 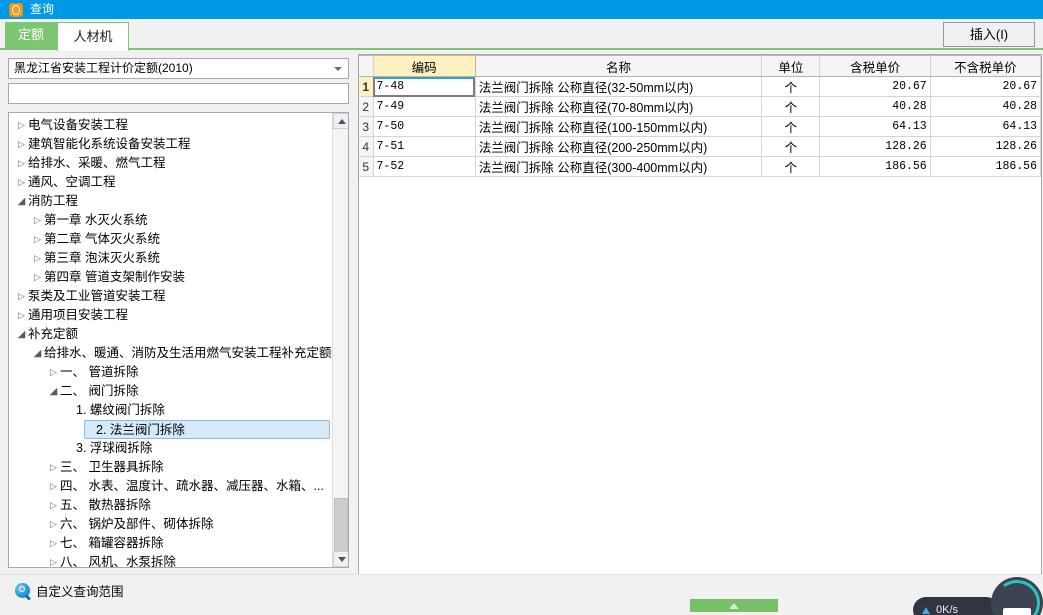 What do you see at coordinates (875, 66) in the screenshot?
I see `column-header-price-tax: 含税单价` at bounding box center [875, 66].